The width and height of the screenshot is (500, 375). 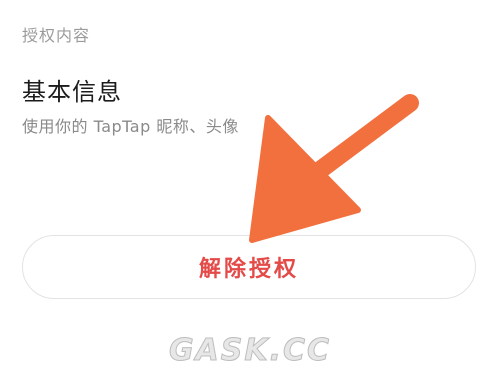 I want to click on section-label: 授权内容, so click(x=56, y=35).